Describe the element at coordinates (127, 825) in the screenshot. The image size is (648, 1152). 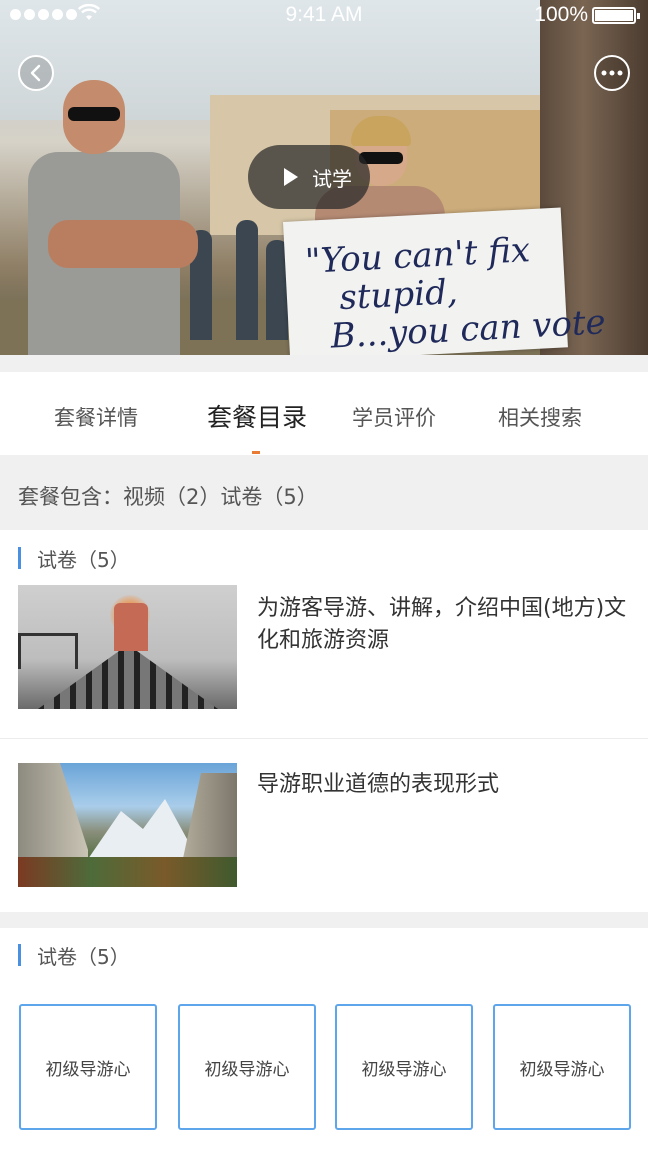
I see `valley-thumbnail` at that location.